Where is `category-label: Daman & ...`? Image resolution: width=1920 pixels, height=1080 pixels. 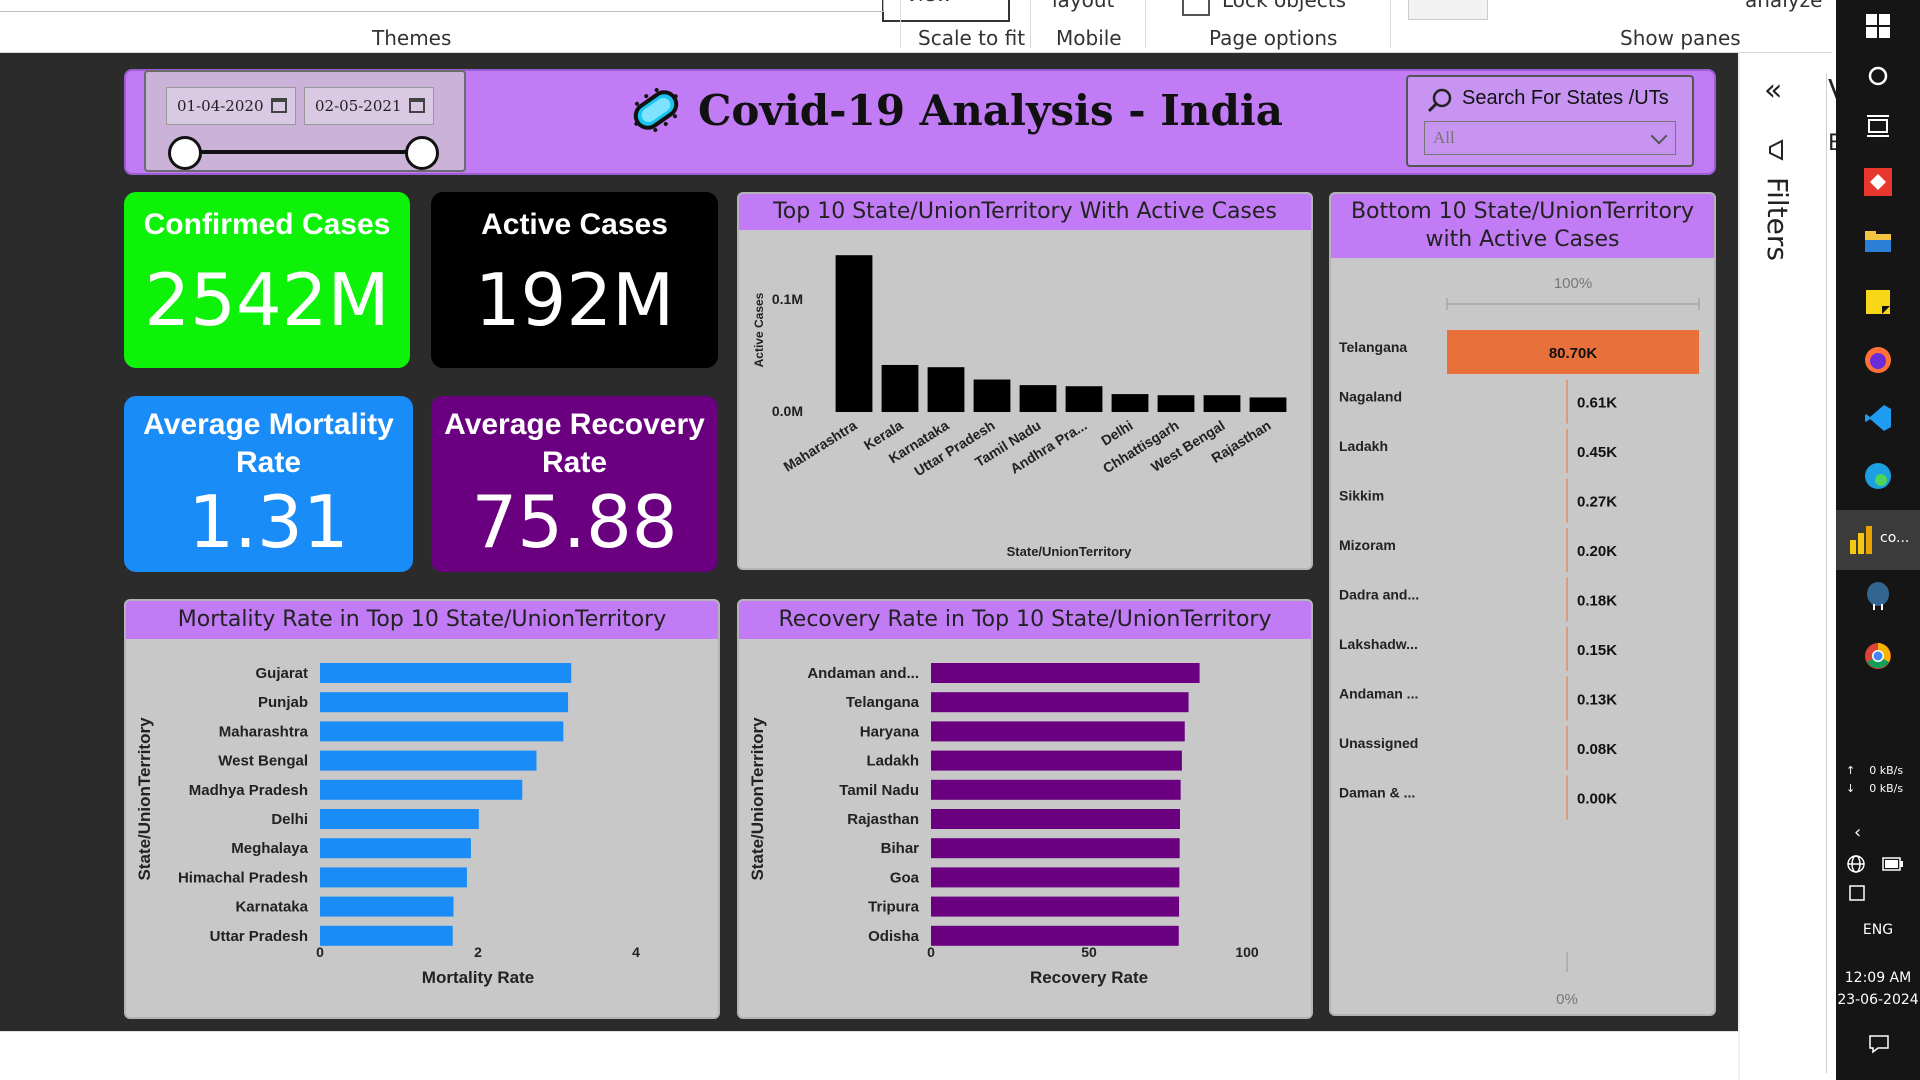
category-label: Daman & ... is located at coordinates (1377, 793).